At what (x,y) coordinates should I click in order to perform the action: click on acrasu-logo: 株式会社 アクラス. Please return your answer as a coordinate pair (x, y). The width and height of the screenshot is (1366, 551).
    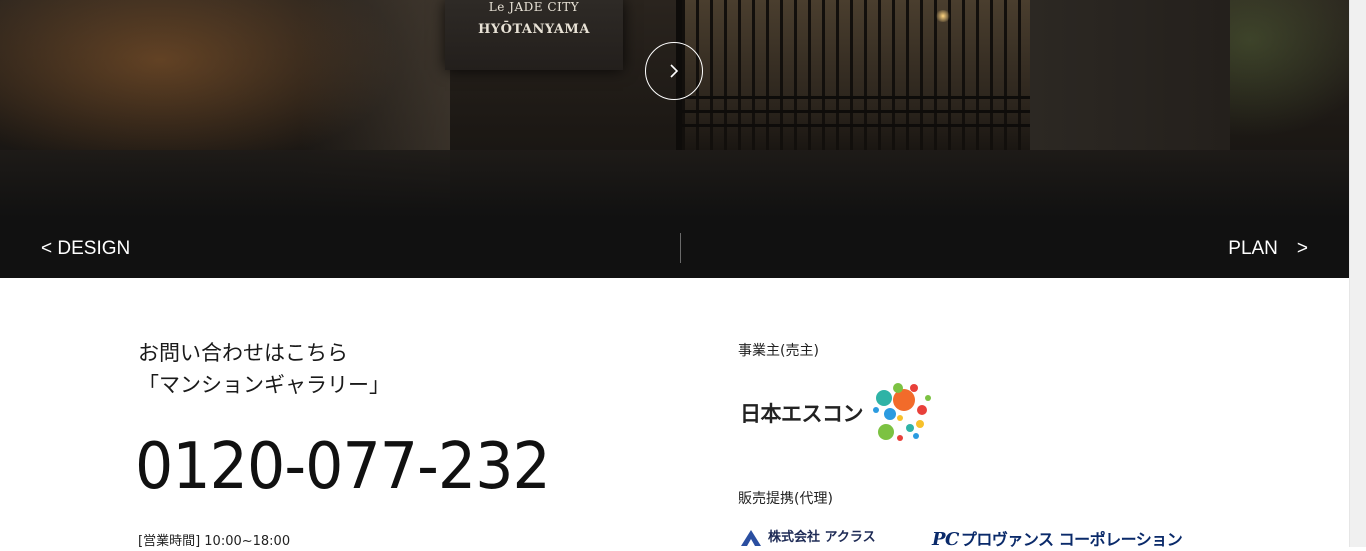
    Looking at the image, I should click on (808, 536).